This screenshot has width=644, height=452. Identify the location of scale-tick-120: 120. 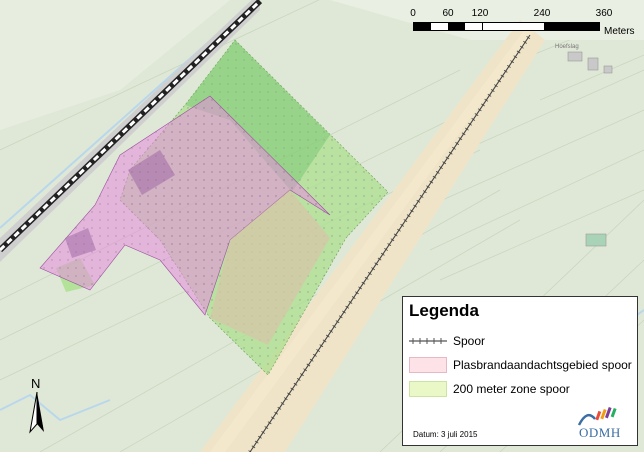
(480, 13).